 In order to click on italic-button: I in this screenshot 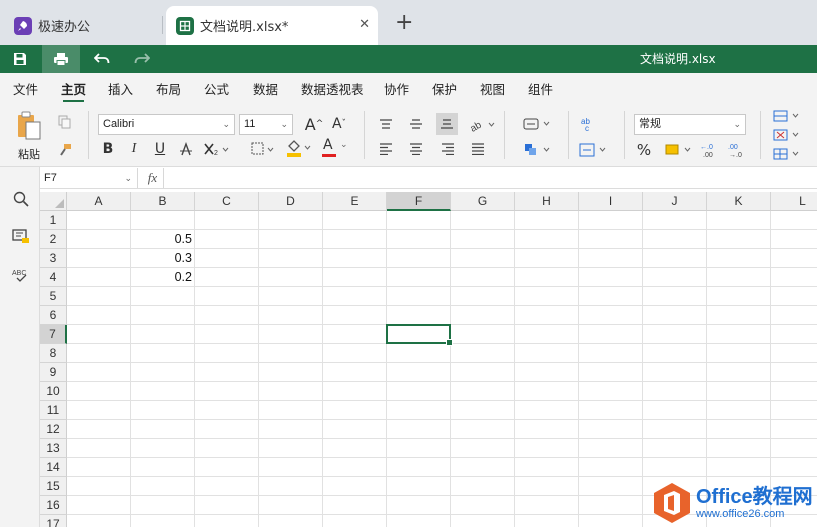, I will do `click(134, 149)`.